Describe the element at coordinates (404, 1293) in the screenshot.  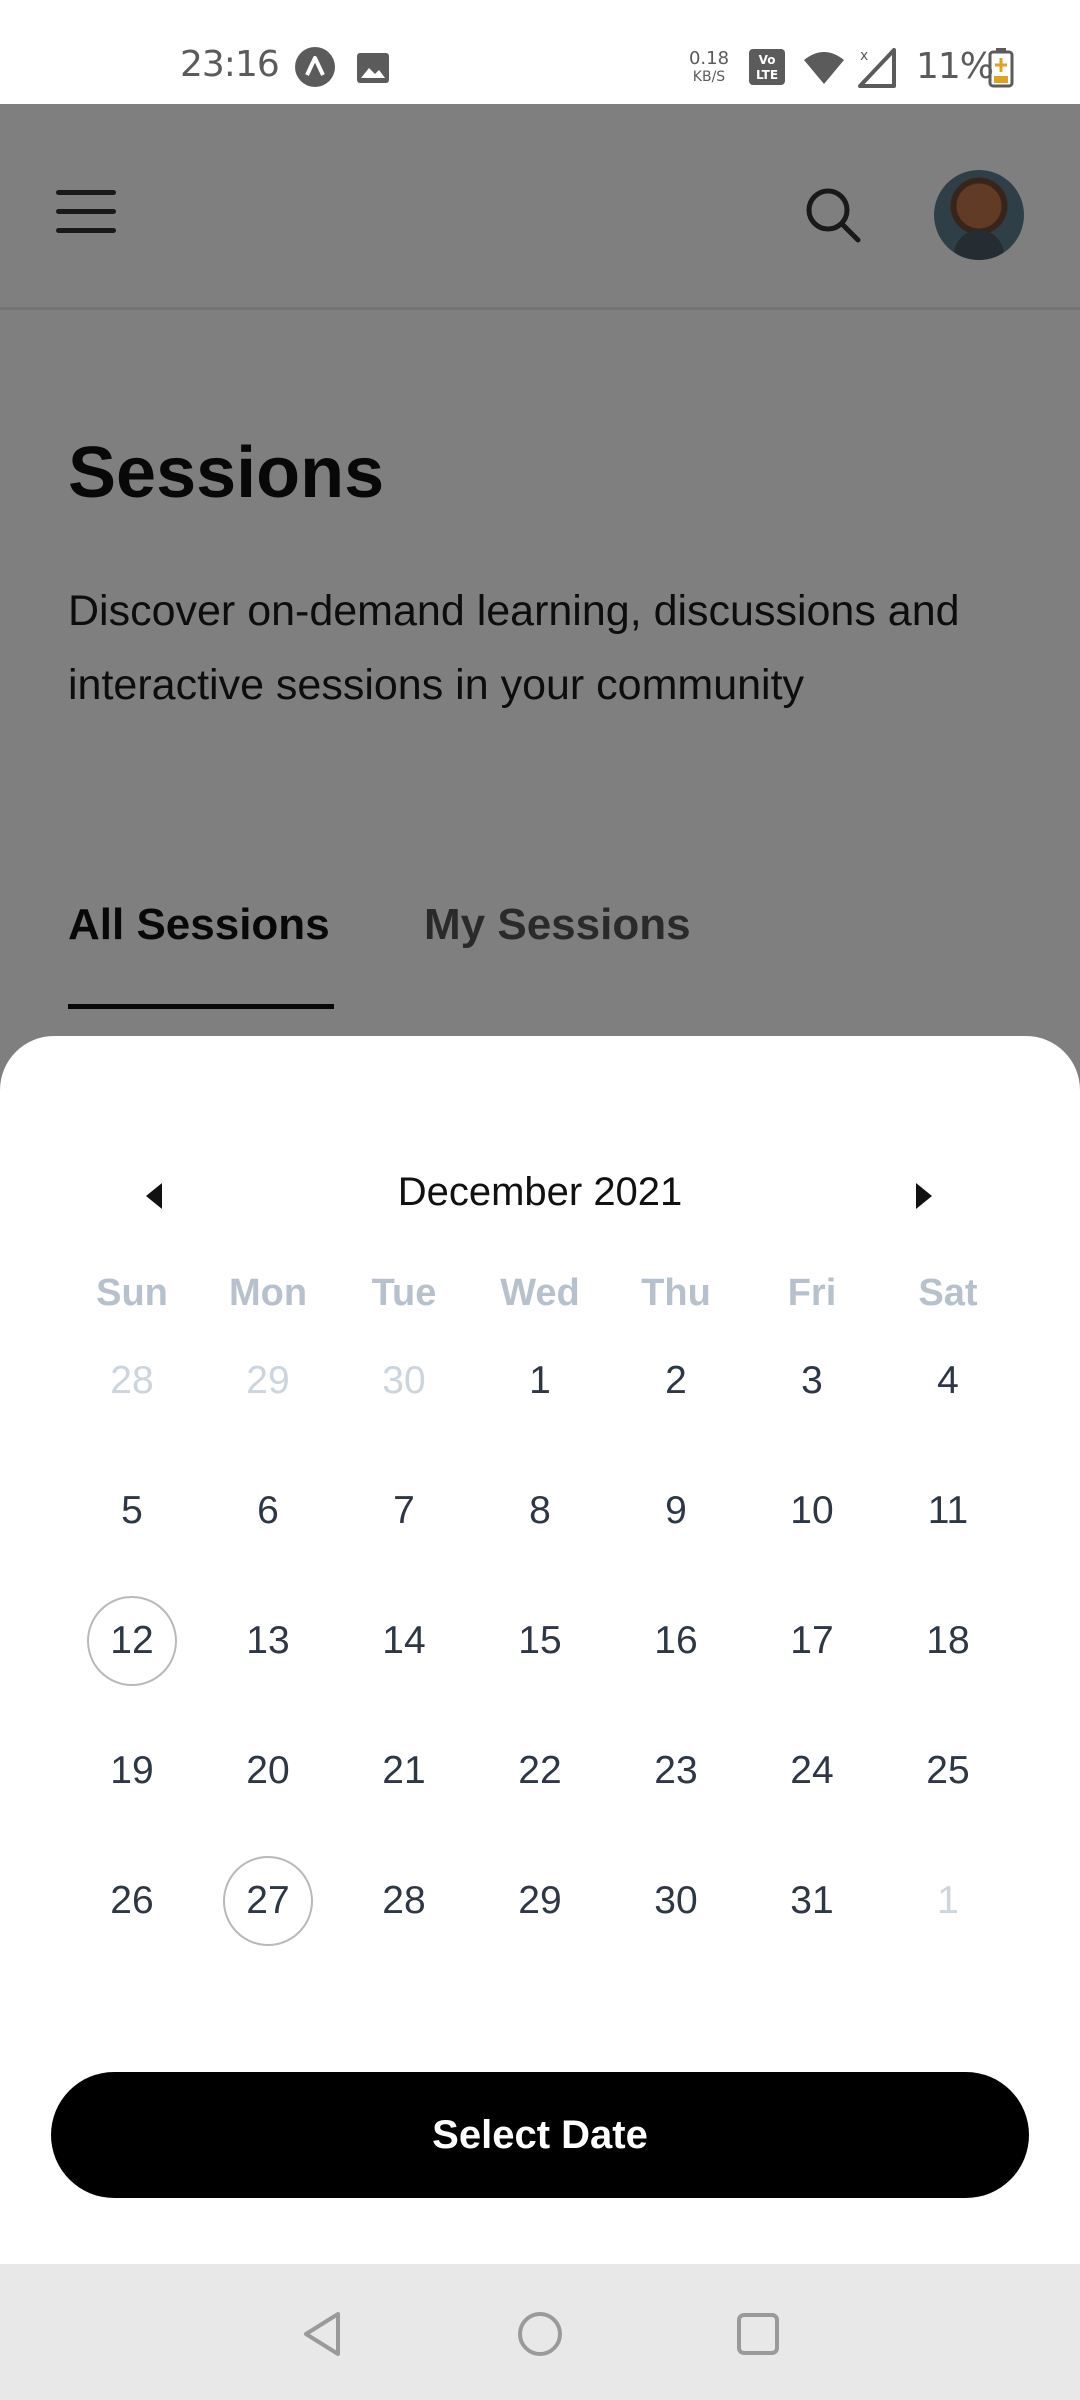
I see `weekday-tue: Tue` at that location.